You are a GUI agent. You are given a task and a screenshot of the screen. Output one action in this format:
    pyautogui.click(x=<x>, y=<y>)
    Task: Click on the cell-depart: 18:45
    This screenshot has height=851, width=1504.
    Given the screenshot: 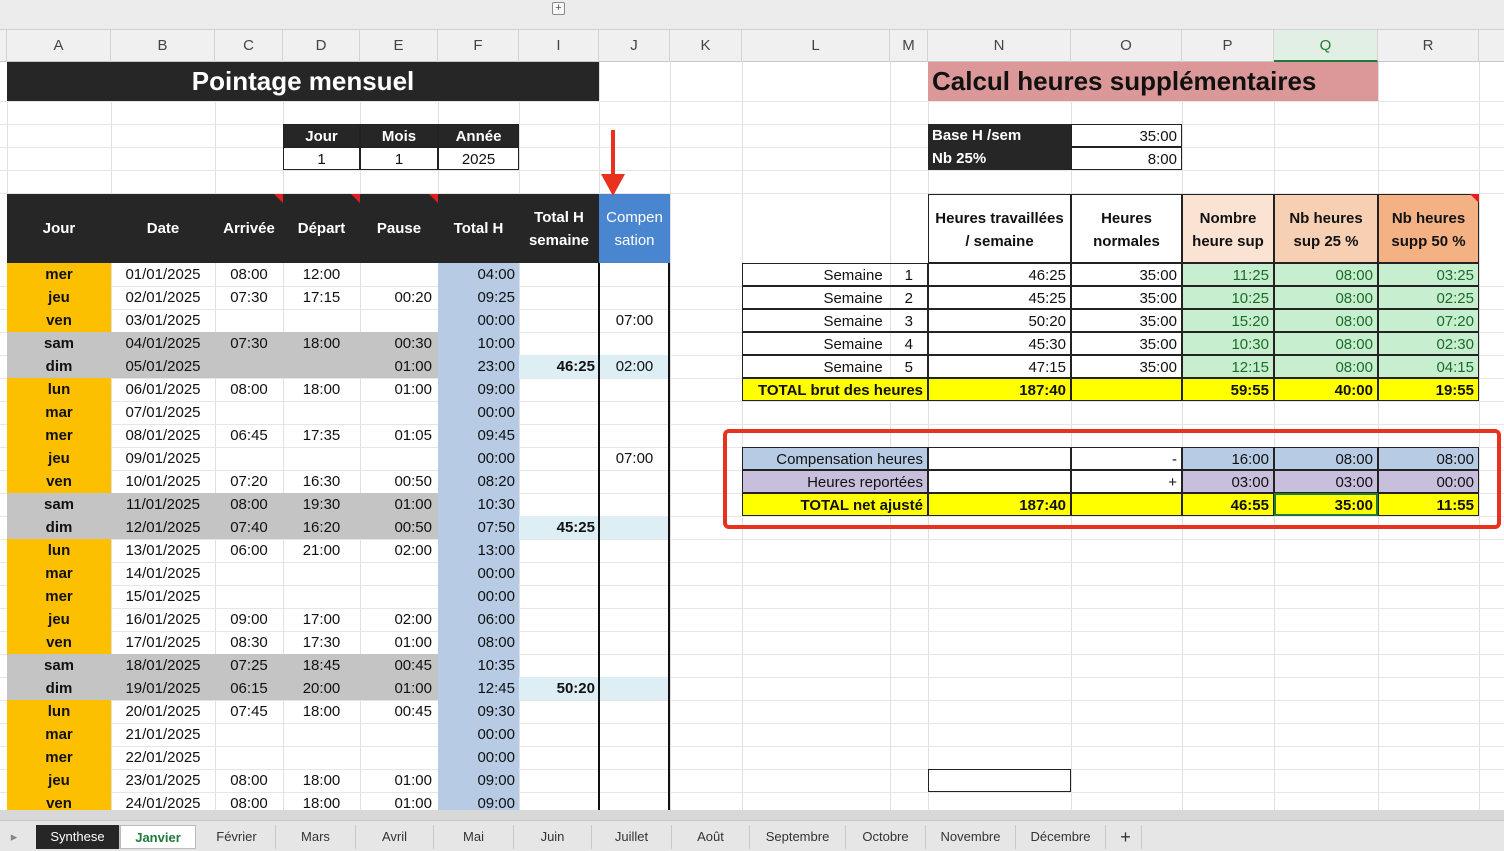 What is the action you would take?
    pyautogui.click(x=321, y=665)
    